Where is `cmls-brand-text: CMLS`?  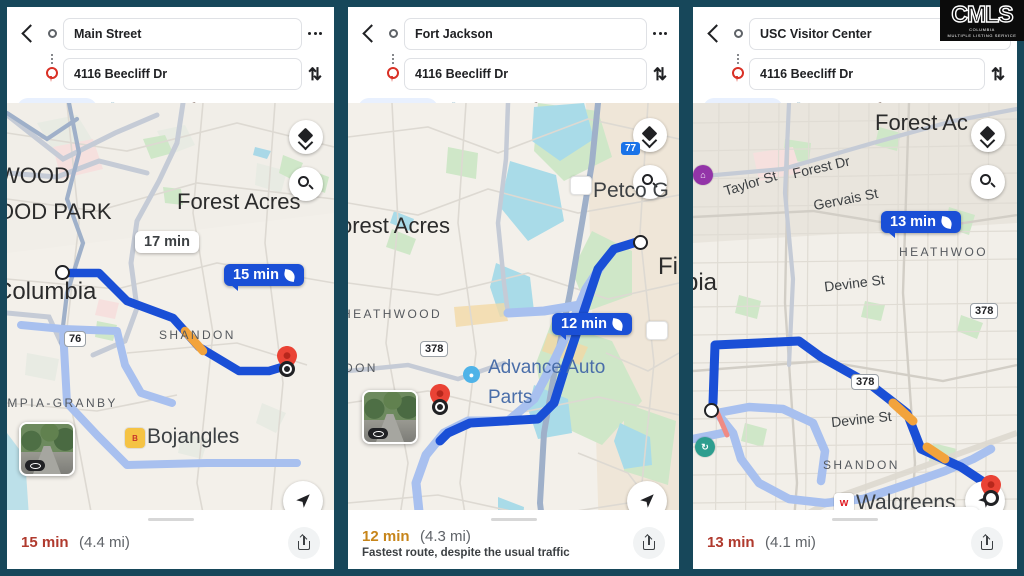
cmls-brand-text: CMLS is located at coordinates (983, 14).